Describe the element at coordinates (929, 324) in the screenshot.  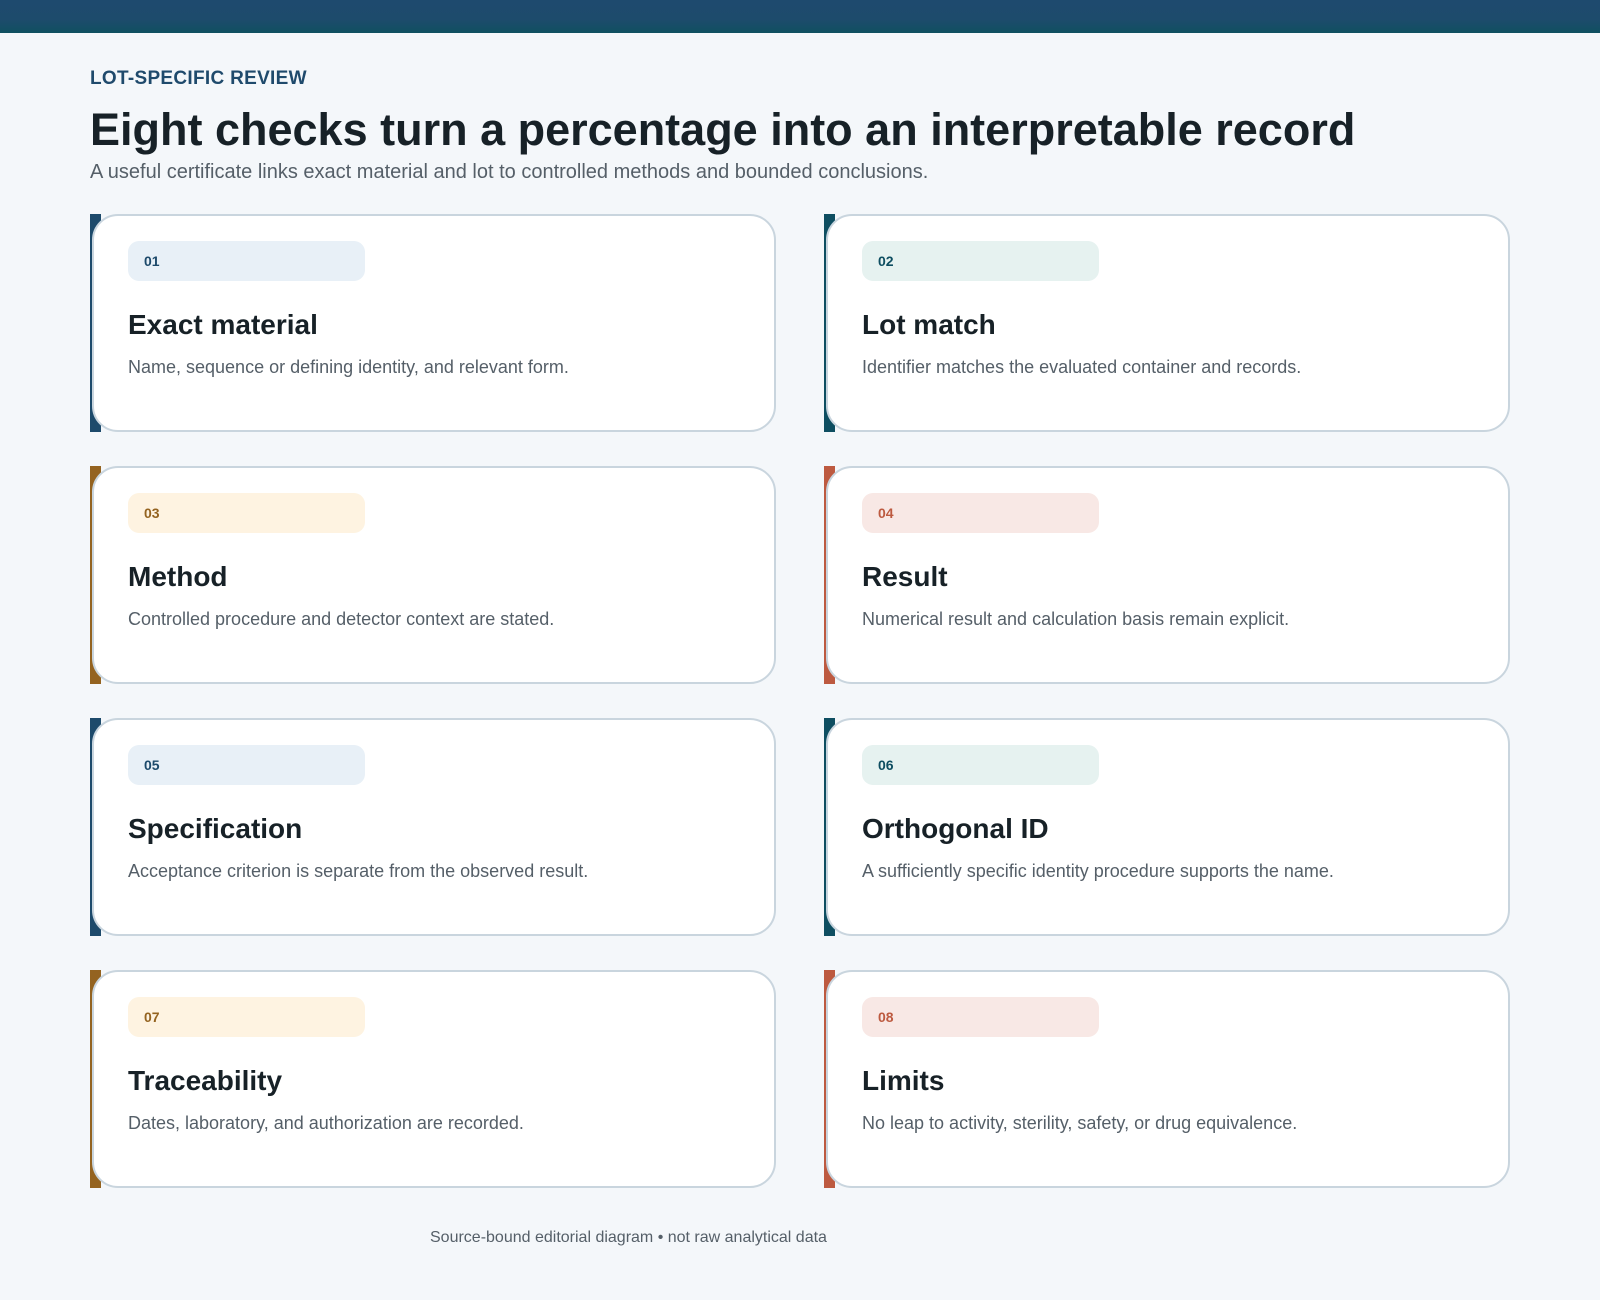
I see `check-title: Lot match` at that location.